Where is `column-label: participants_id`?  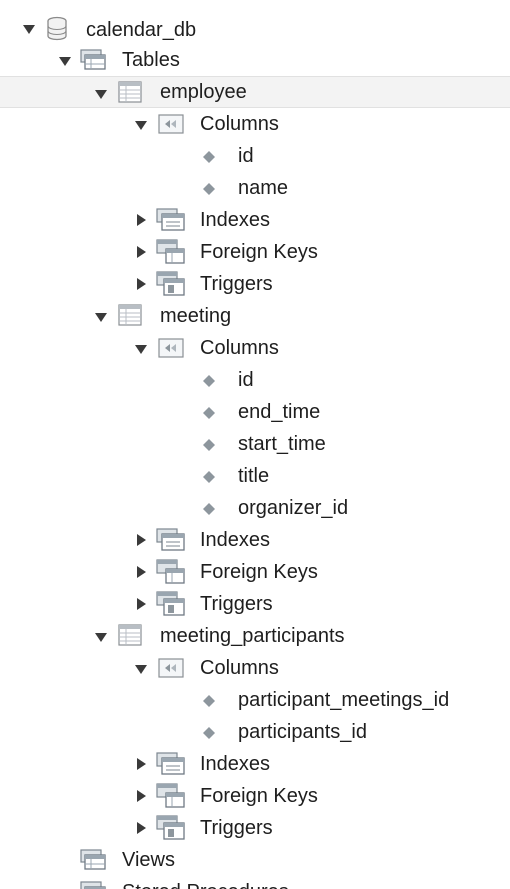 column-label: participants_id is located at coordinates (302, 732).